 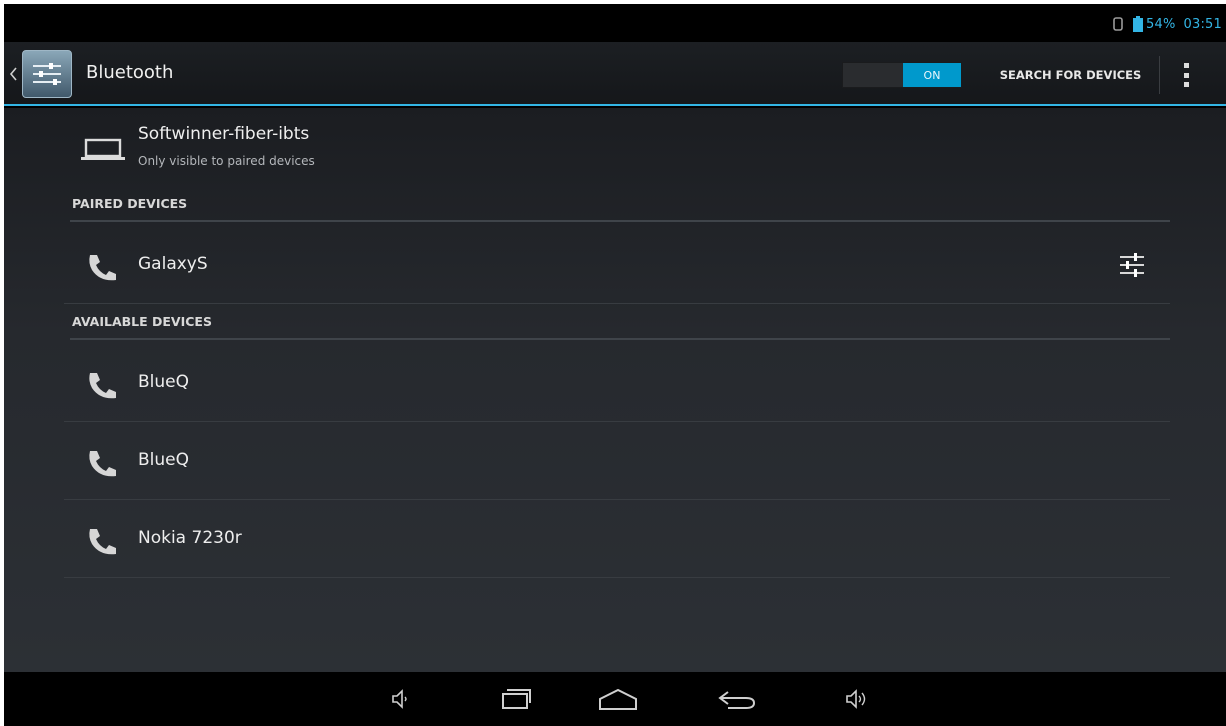 I want to click on up-caret-icon, so click(x=13, y=74).